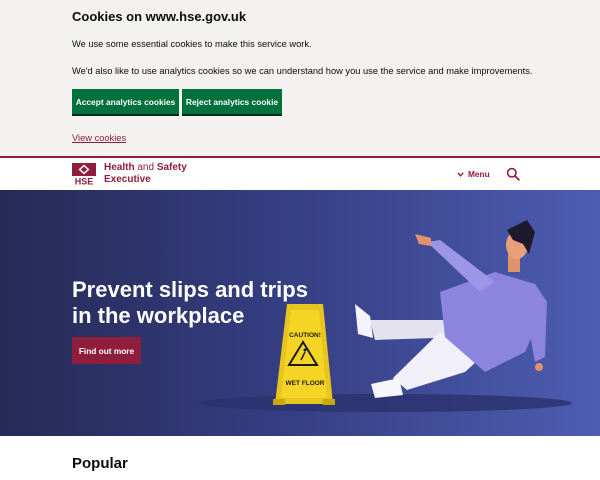  Describe the element at coordinates (305, 383) in the screenshot. I see `sign-wet-floor-text: WET FLOOR` at that location.